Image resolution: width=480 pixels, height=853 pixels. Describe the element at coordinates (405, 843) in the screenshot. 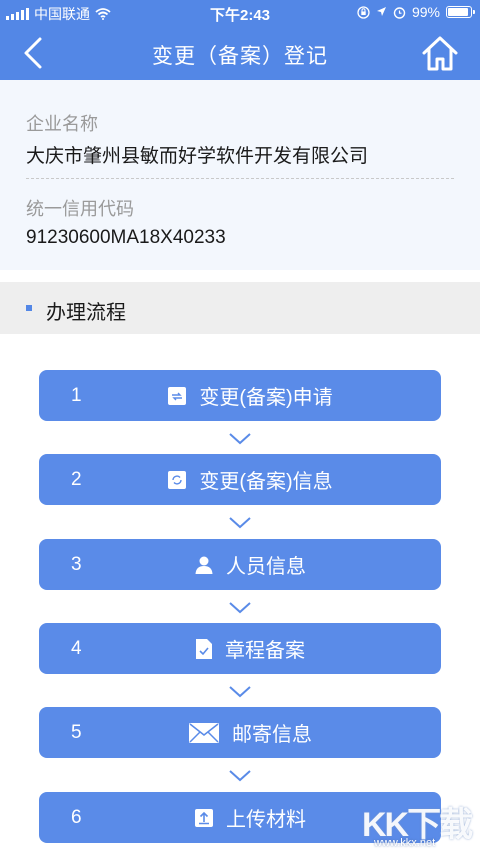

I see `watermark-url: www.kkx.net` at that location.